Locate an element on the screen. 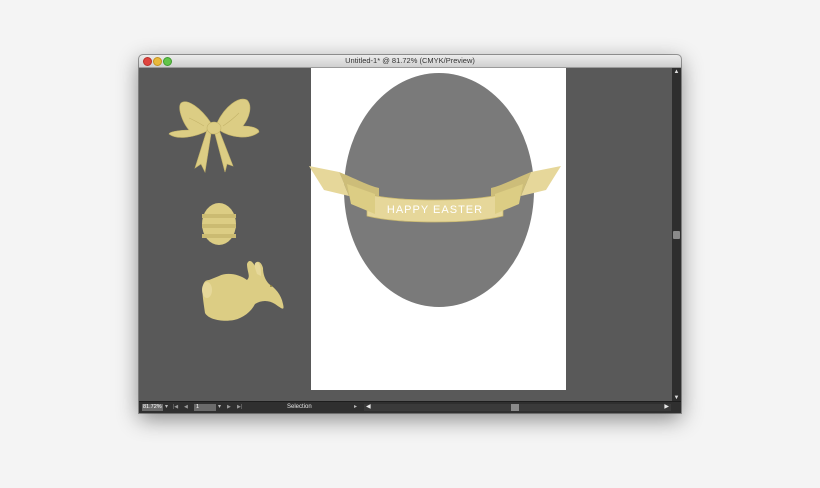 The height and width of the screenshot is (488, 820). scroll-right-arrow: ▶ is located at coordinates (666, 407).